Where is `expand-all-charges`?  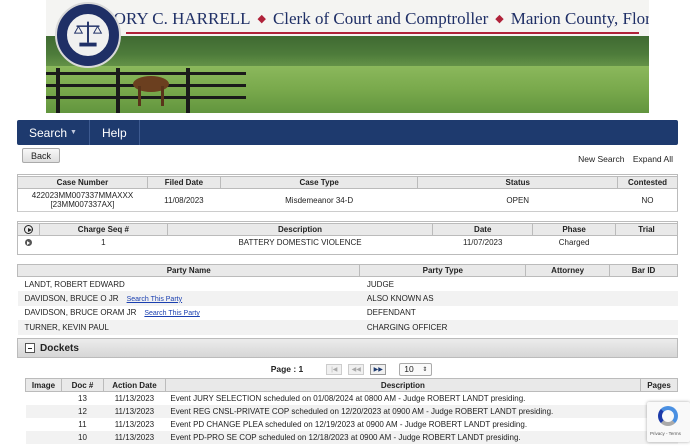 expand-all-charges is located at coordinates (28, 229).